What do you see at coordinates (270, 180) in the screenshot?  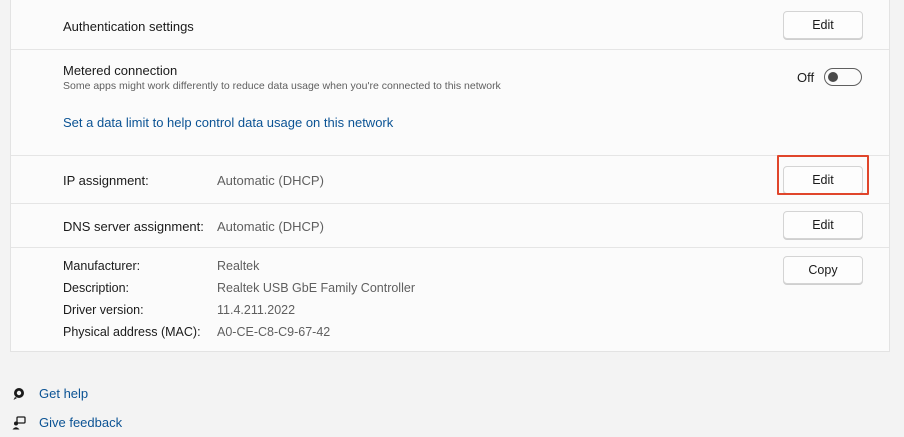 I see `ip-assignment-value: Automatic (DHCP)` at bounding box center [270, 180].